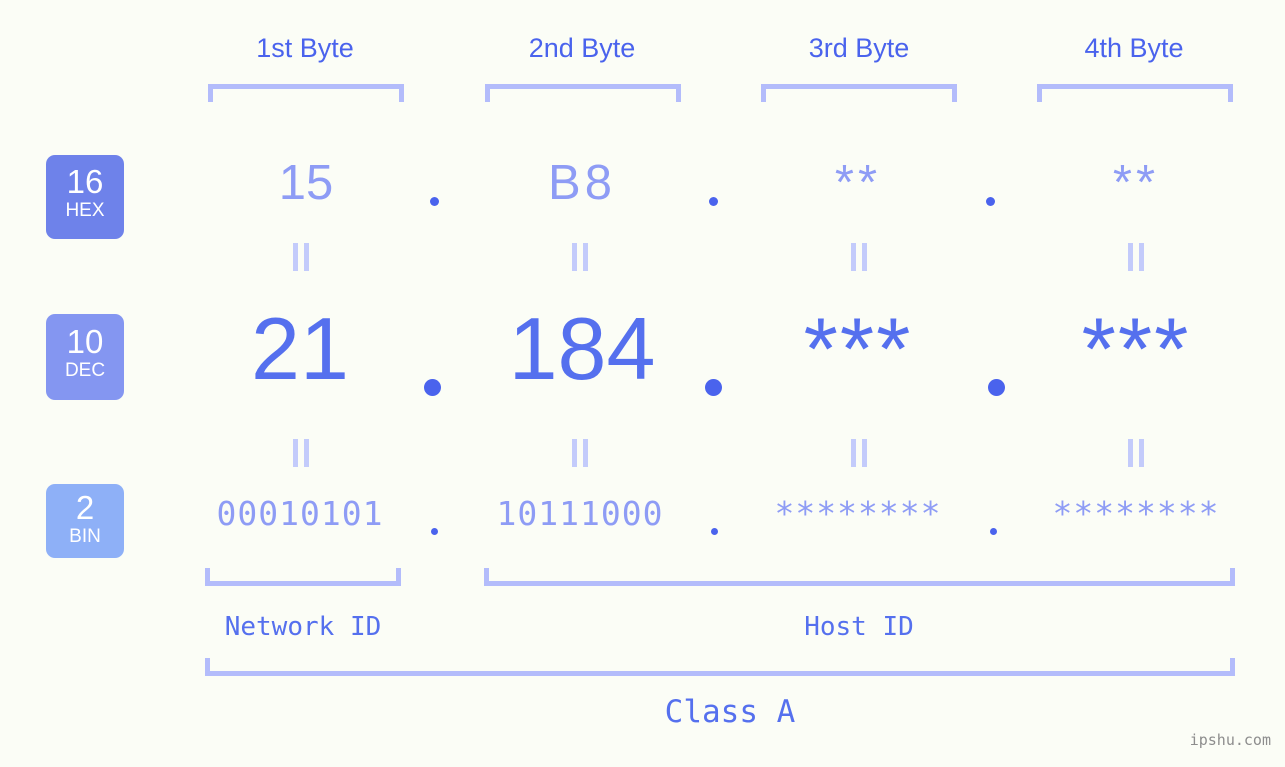 The height and width of the screenshot is (767, 1285). What do you see at coordinates (858, 513) in the screenshot?
I see `bin-byte-3: ********` at bounding box center [858, 513].